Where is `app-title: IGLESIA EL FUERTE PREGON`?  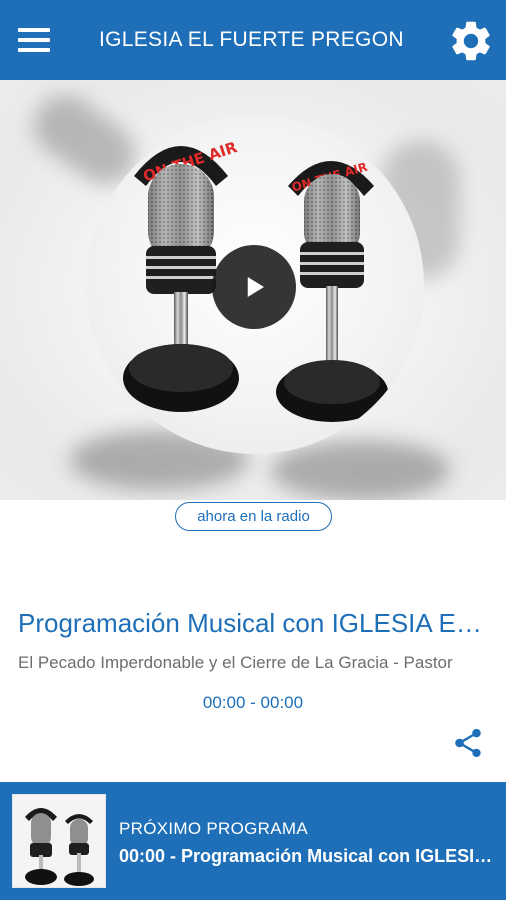 app-title: IGLESIA EL FUERTE PREGON is located at coordinates (251, 39).